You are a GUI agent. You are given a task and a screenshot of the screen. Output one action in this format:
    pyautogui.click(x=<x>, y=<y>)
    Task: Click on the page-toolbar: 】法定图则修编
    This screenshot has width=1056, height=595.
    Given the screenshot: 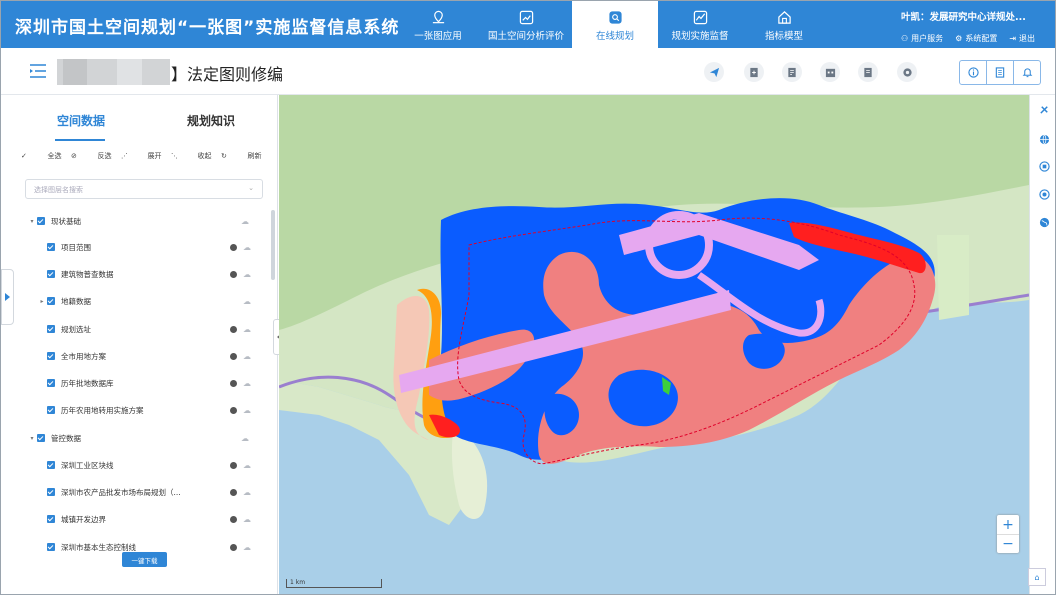 What is the action you would take?
    pyautogui.click(x=528, y=71)
    